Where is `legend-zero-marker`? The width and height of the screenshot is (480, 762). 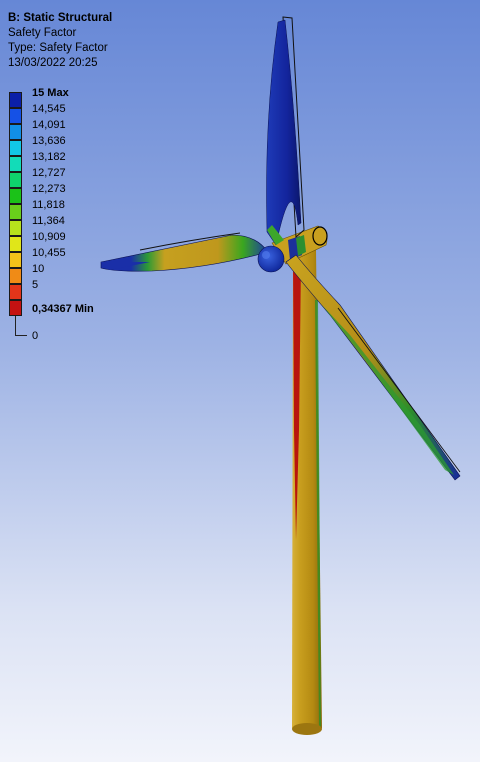 legend-zero-marker is located at coordinates (21, 326).